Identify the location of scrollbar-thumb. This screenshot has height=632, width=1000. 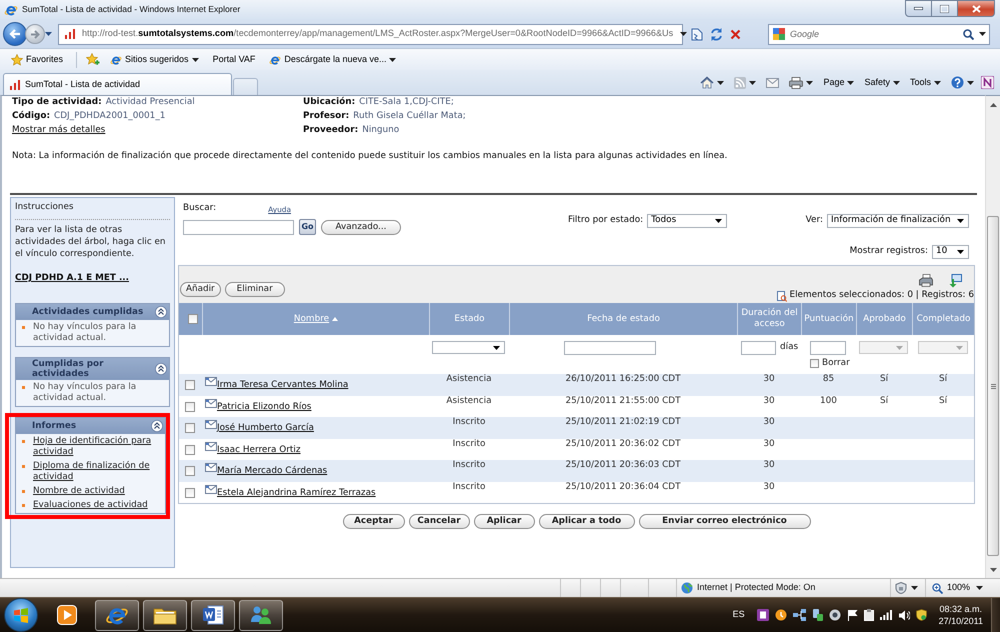
(993, 386).